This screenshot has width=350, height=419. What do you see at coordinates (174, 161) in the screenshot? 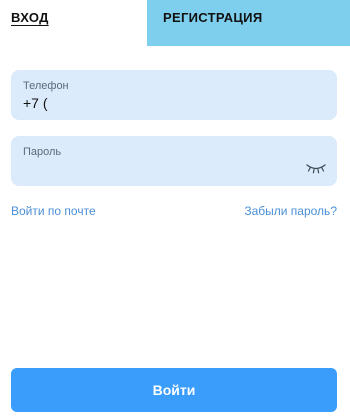
I see `password-field: Пароль` at bounding box center [174, 161].